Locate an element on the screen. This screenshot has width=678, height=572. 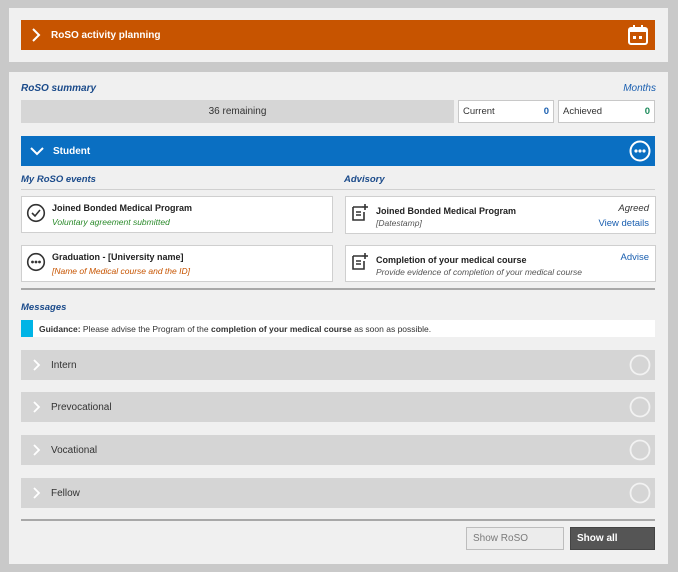
more-circle-icon is located at coordinates (36, 262).